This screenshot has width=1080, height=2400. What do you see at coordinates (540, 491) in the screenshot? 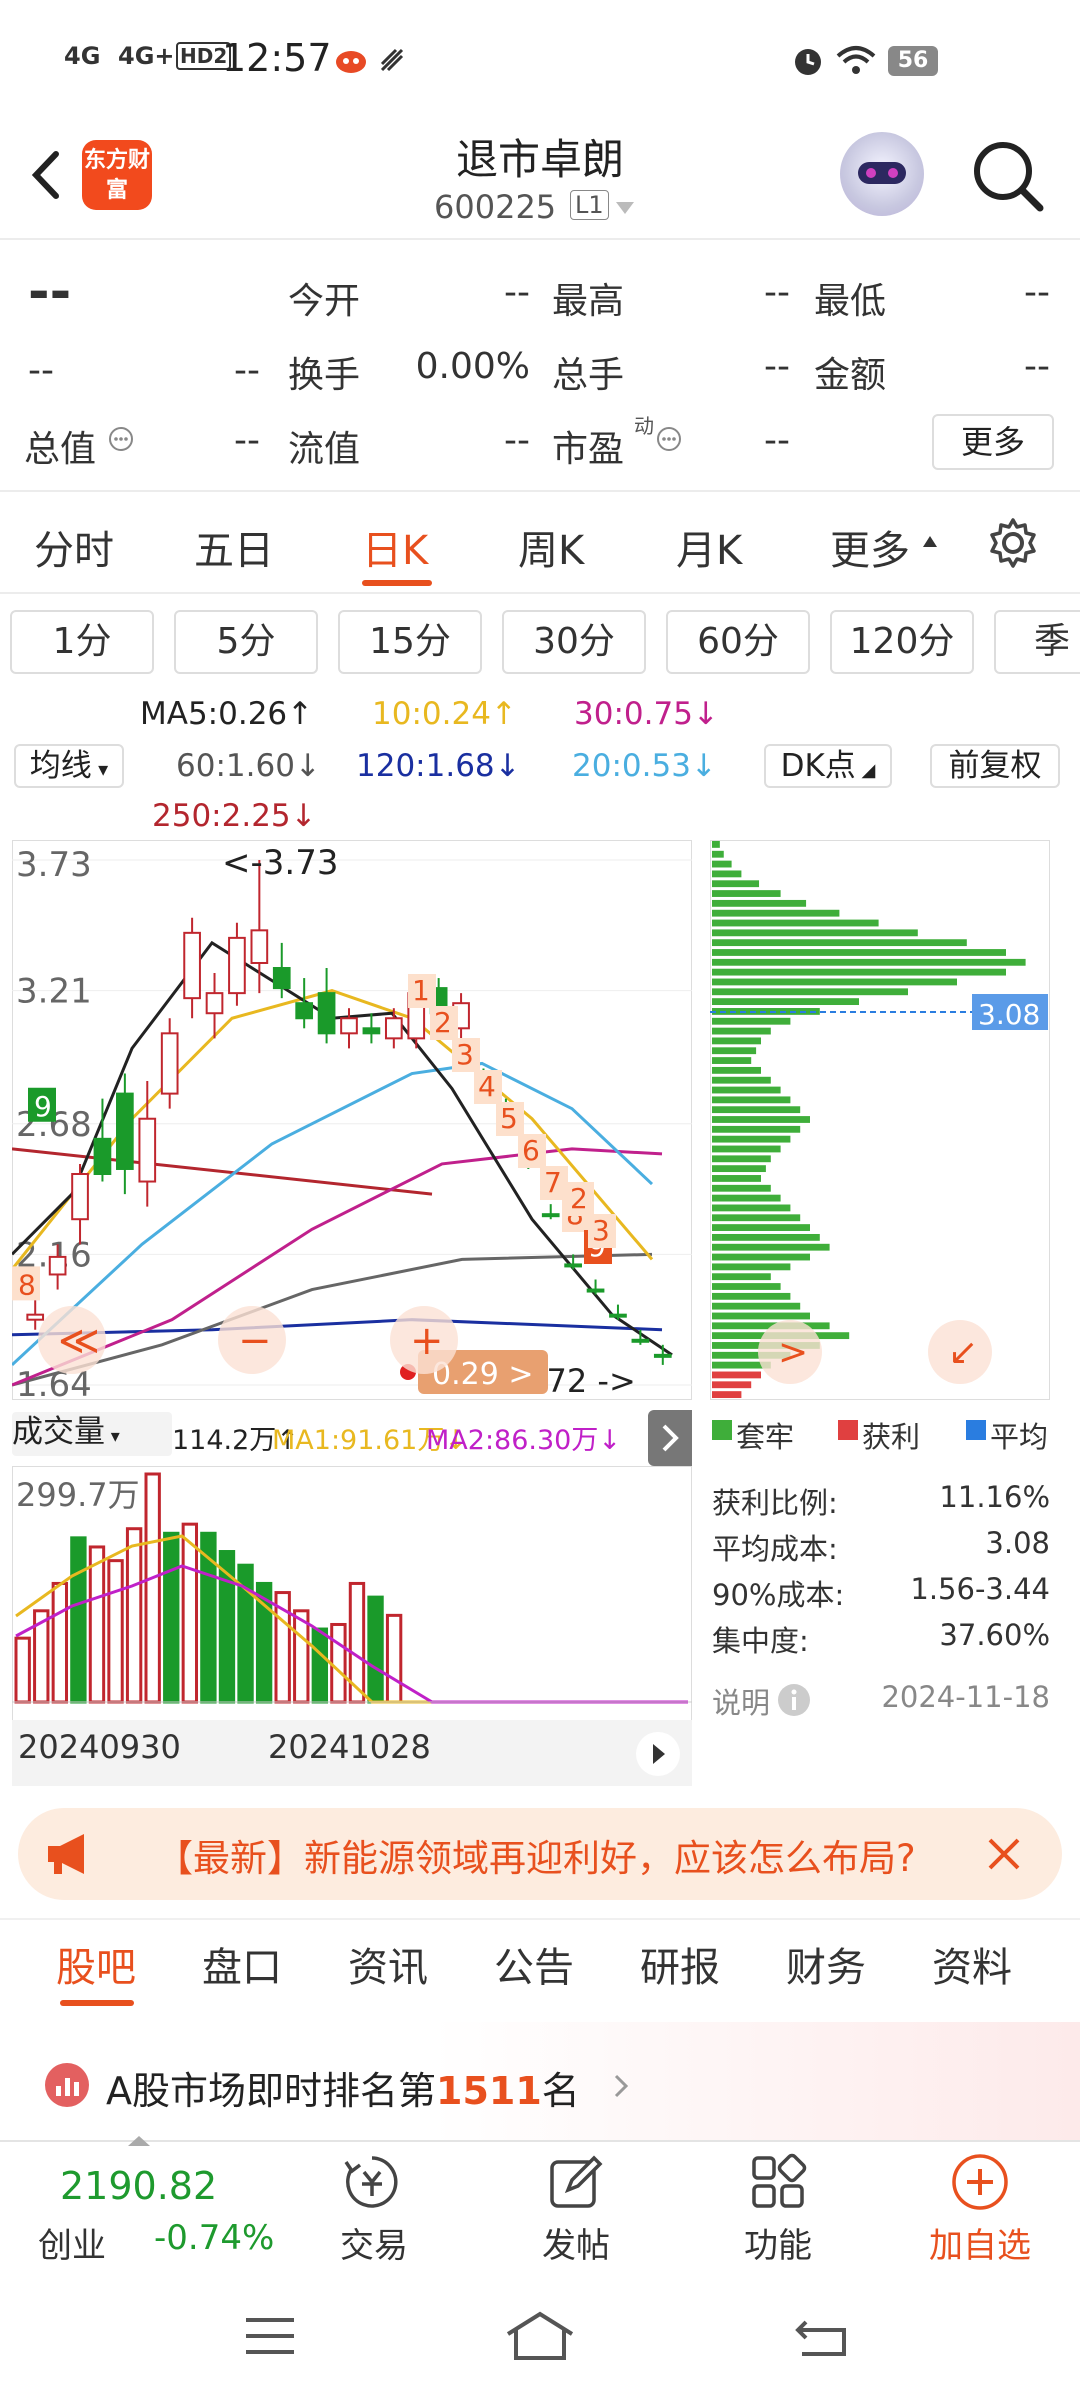
I see `quote-divider` at bounding box center [540, 491].